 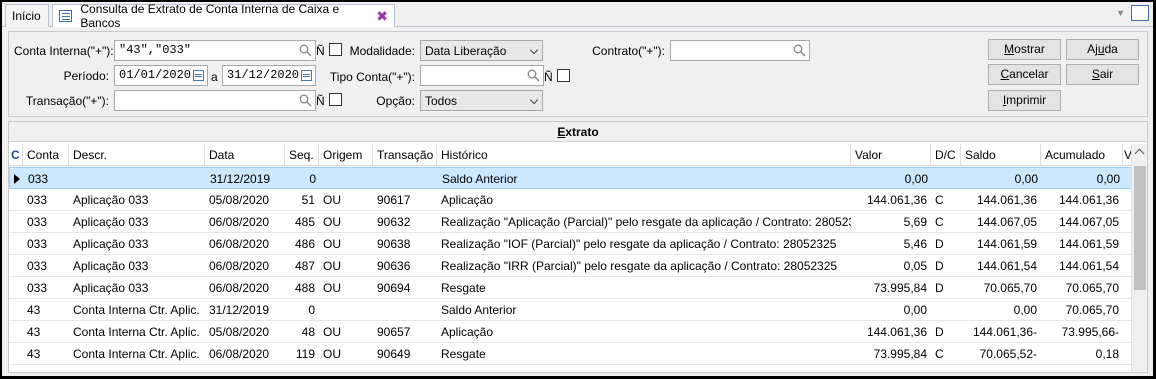 I want to click on ajuda-button: Ajuda, so click(x=1102, y=49).